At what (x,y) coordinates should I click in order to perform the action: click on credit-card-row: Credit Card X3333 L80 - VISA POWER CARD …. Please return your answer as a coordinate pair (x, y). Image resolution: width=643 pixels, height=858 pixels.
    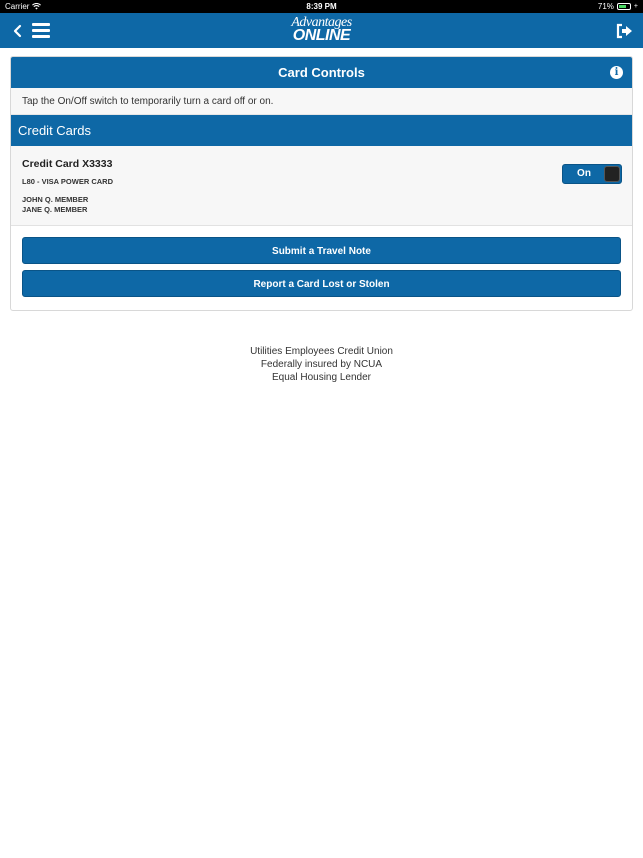
    Looking at the image, I should click on (321, 186).